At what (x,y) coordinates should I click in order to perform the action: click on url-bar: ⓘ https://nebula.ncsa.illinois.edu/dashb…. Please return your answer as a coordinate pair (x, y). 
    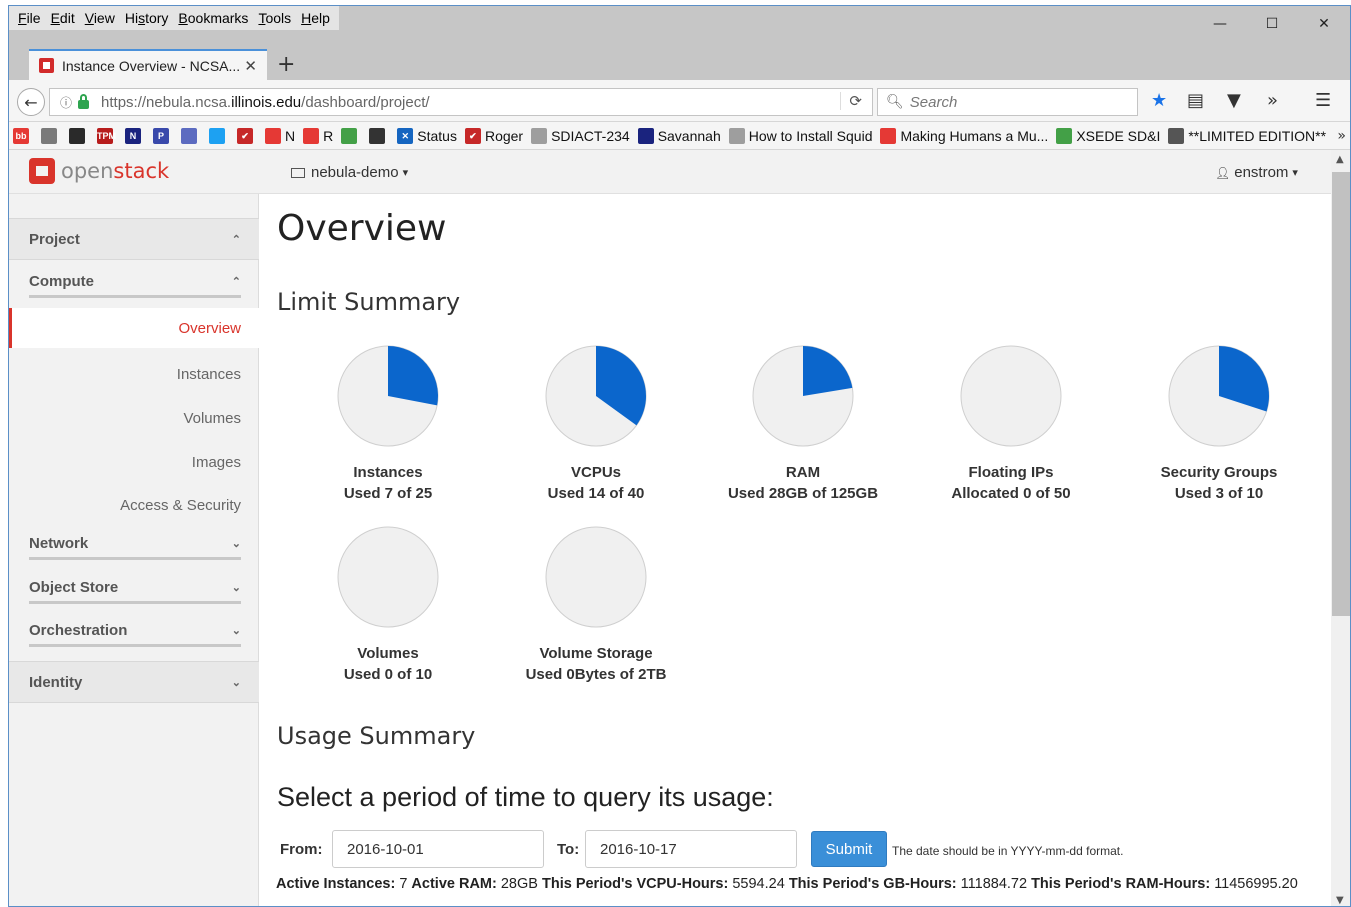
    Looking at the image, I should click on (461, 102).